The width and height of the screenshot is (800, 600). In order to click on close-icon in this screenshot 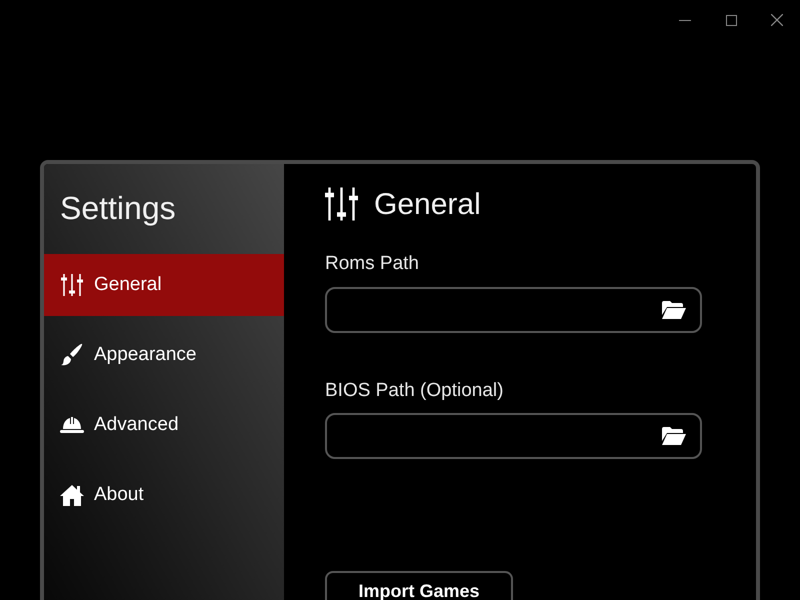, I will do `click(777, 20)`.